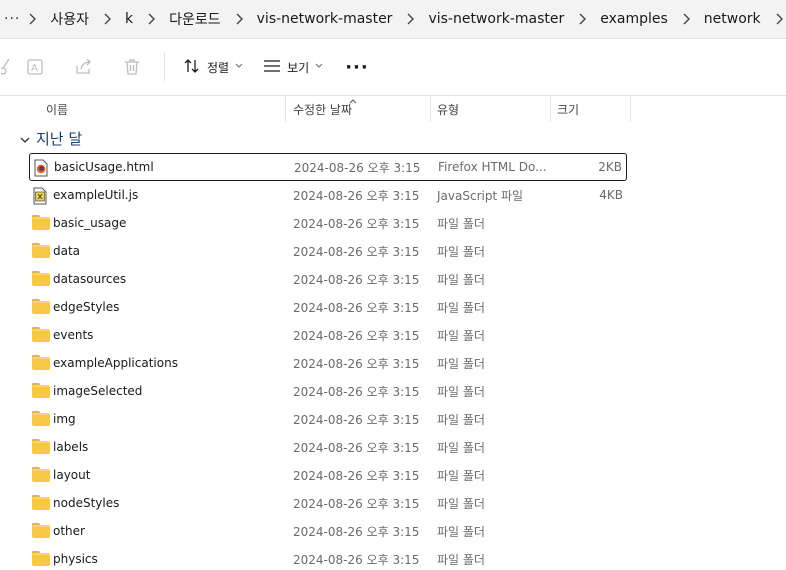  I want to click on file-name: nodeStyles, so click(86, 503).